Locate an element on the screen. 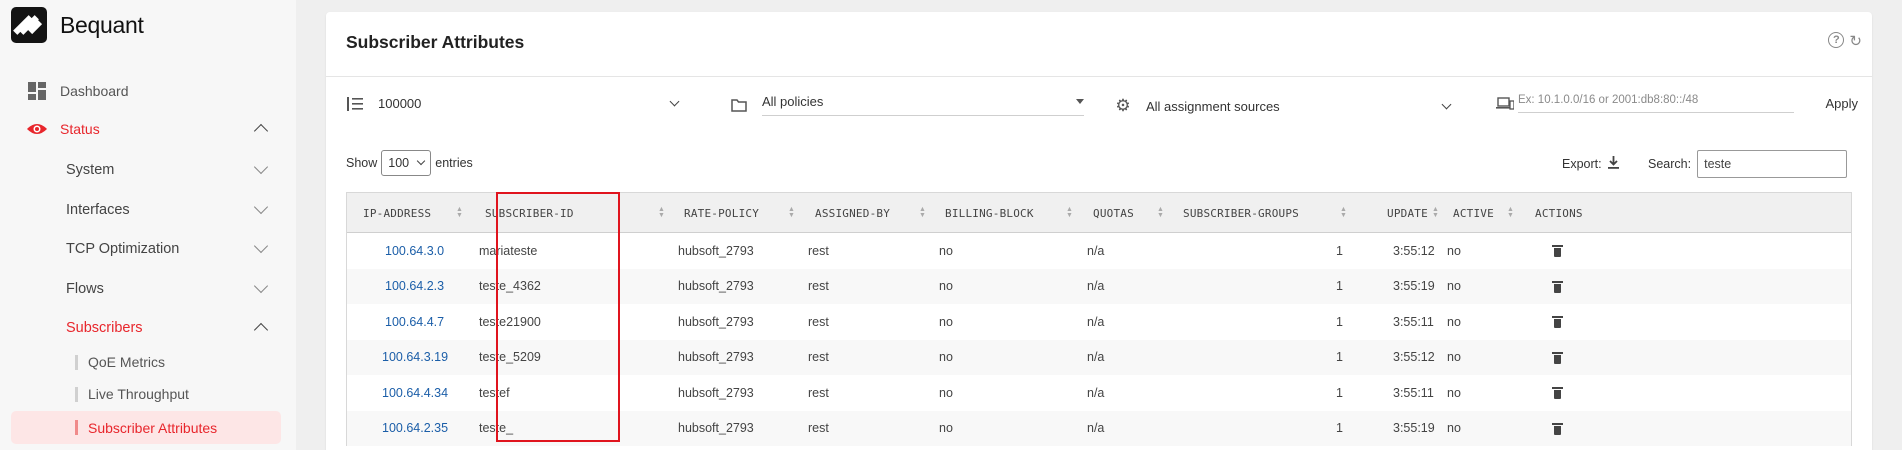 This screenshot has height=450, width=1902. sidebar-item-subscribers: Subscribers is located at coordinates (167, 329).